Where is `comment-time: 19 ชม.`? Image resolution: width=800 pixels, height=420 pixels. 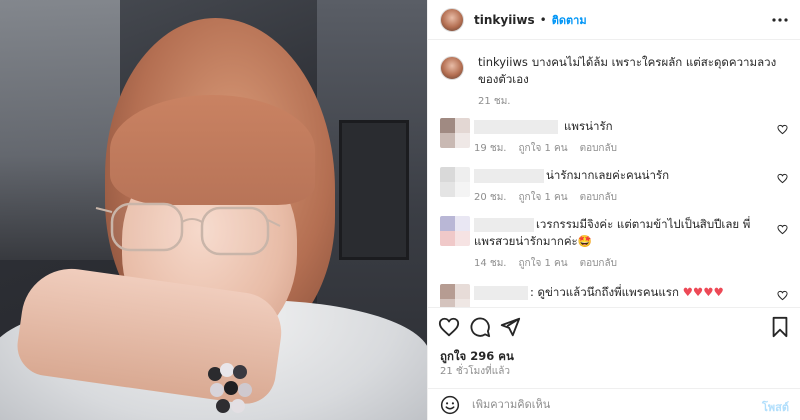 comment-time: 19 ชม. is located at coordinates (490, 148).